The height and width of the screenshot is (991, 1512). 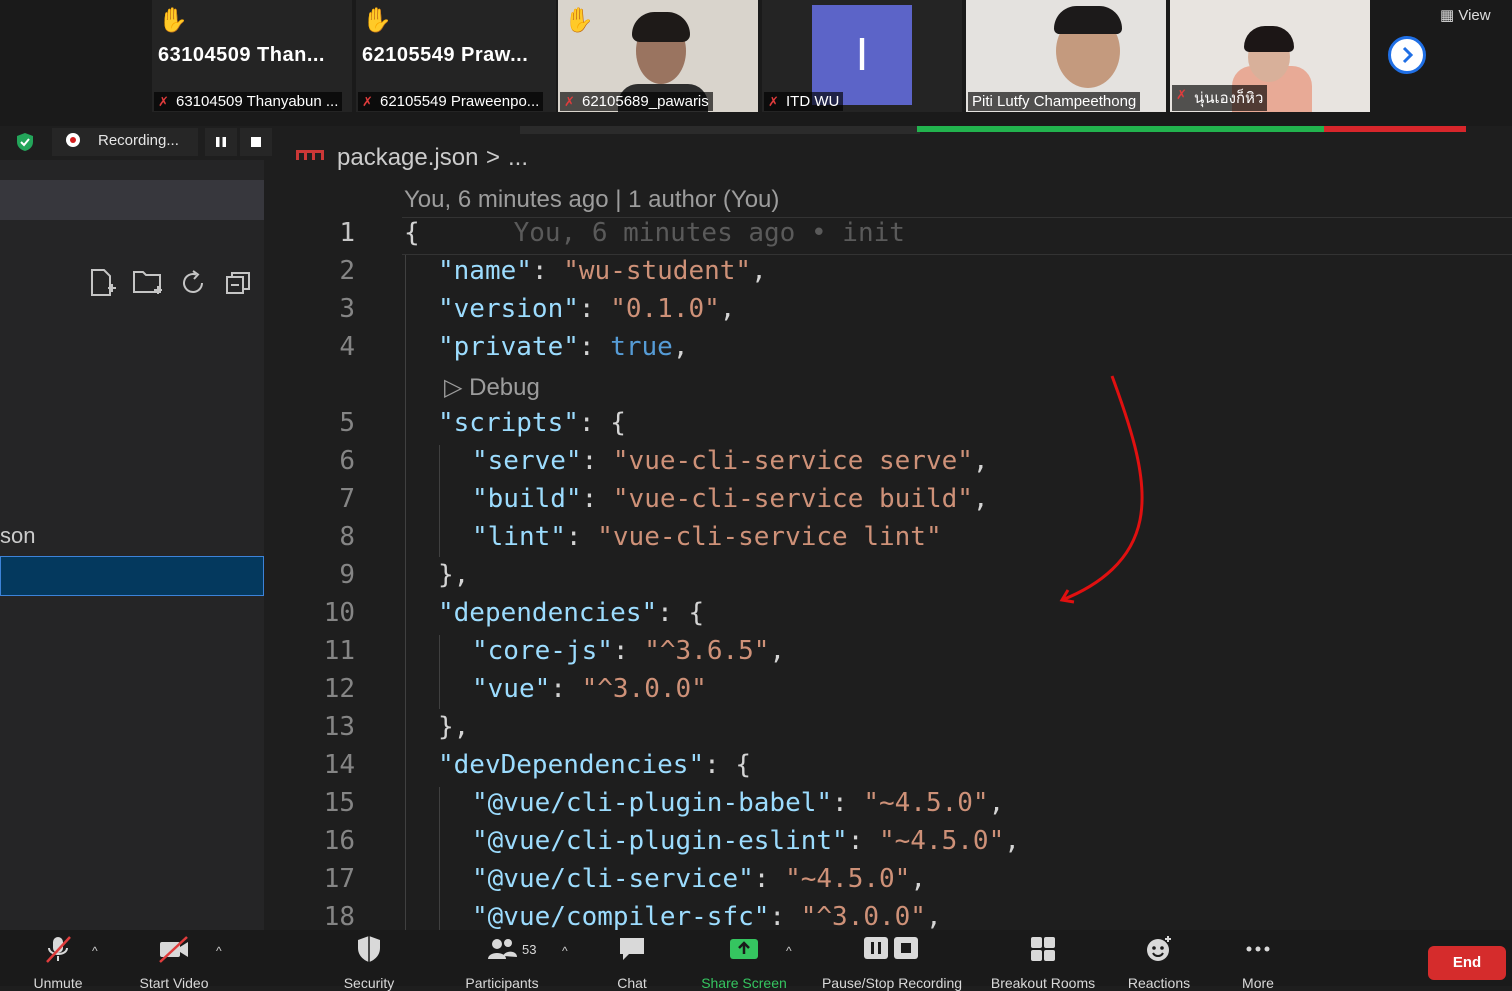 What do you see at coordinates (632, 949) in the screenshot?
I see `chat-icon` at bounding box center [632, 949].